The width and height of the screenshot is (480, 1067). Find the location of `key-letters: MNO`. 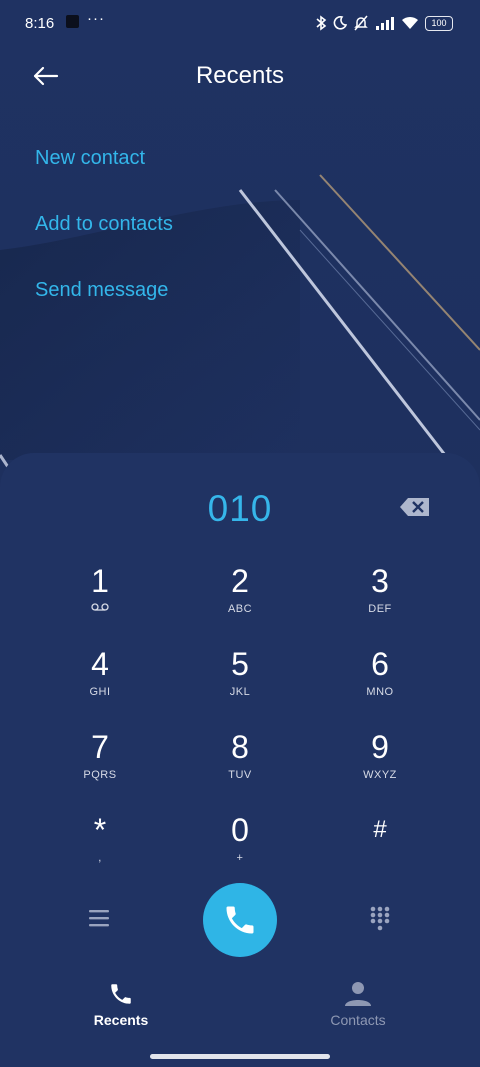

key-letters: MNO is located at coordinates (380, 692).